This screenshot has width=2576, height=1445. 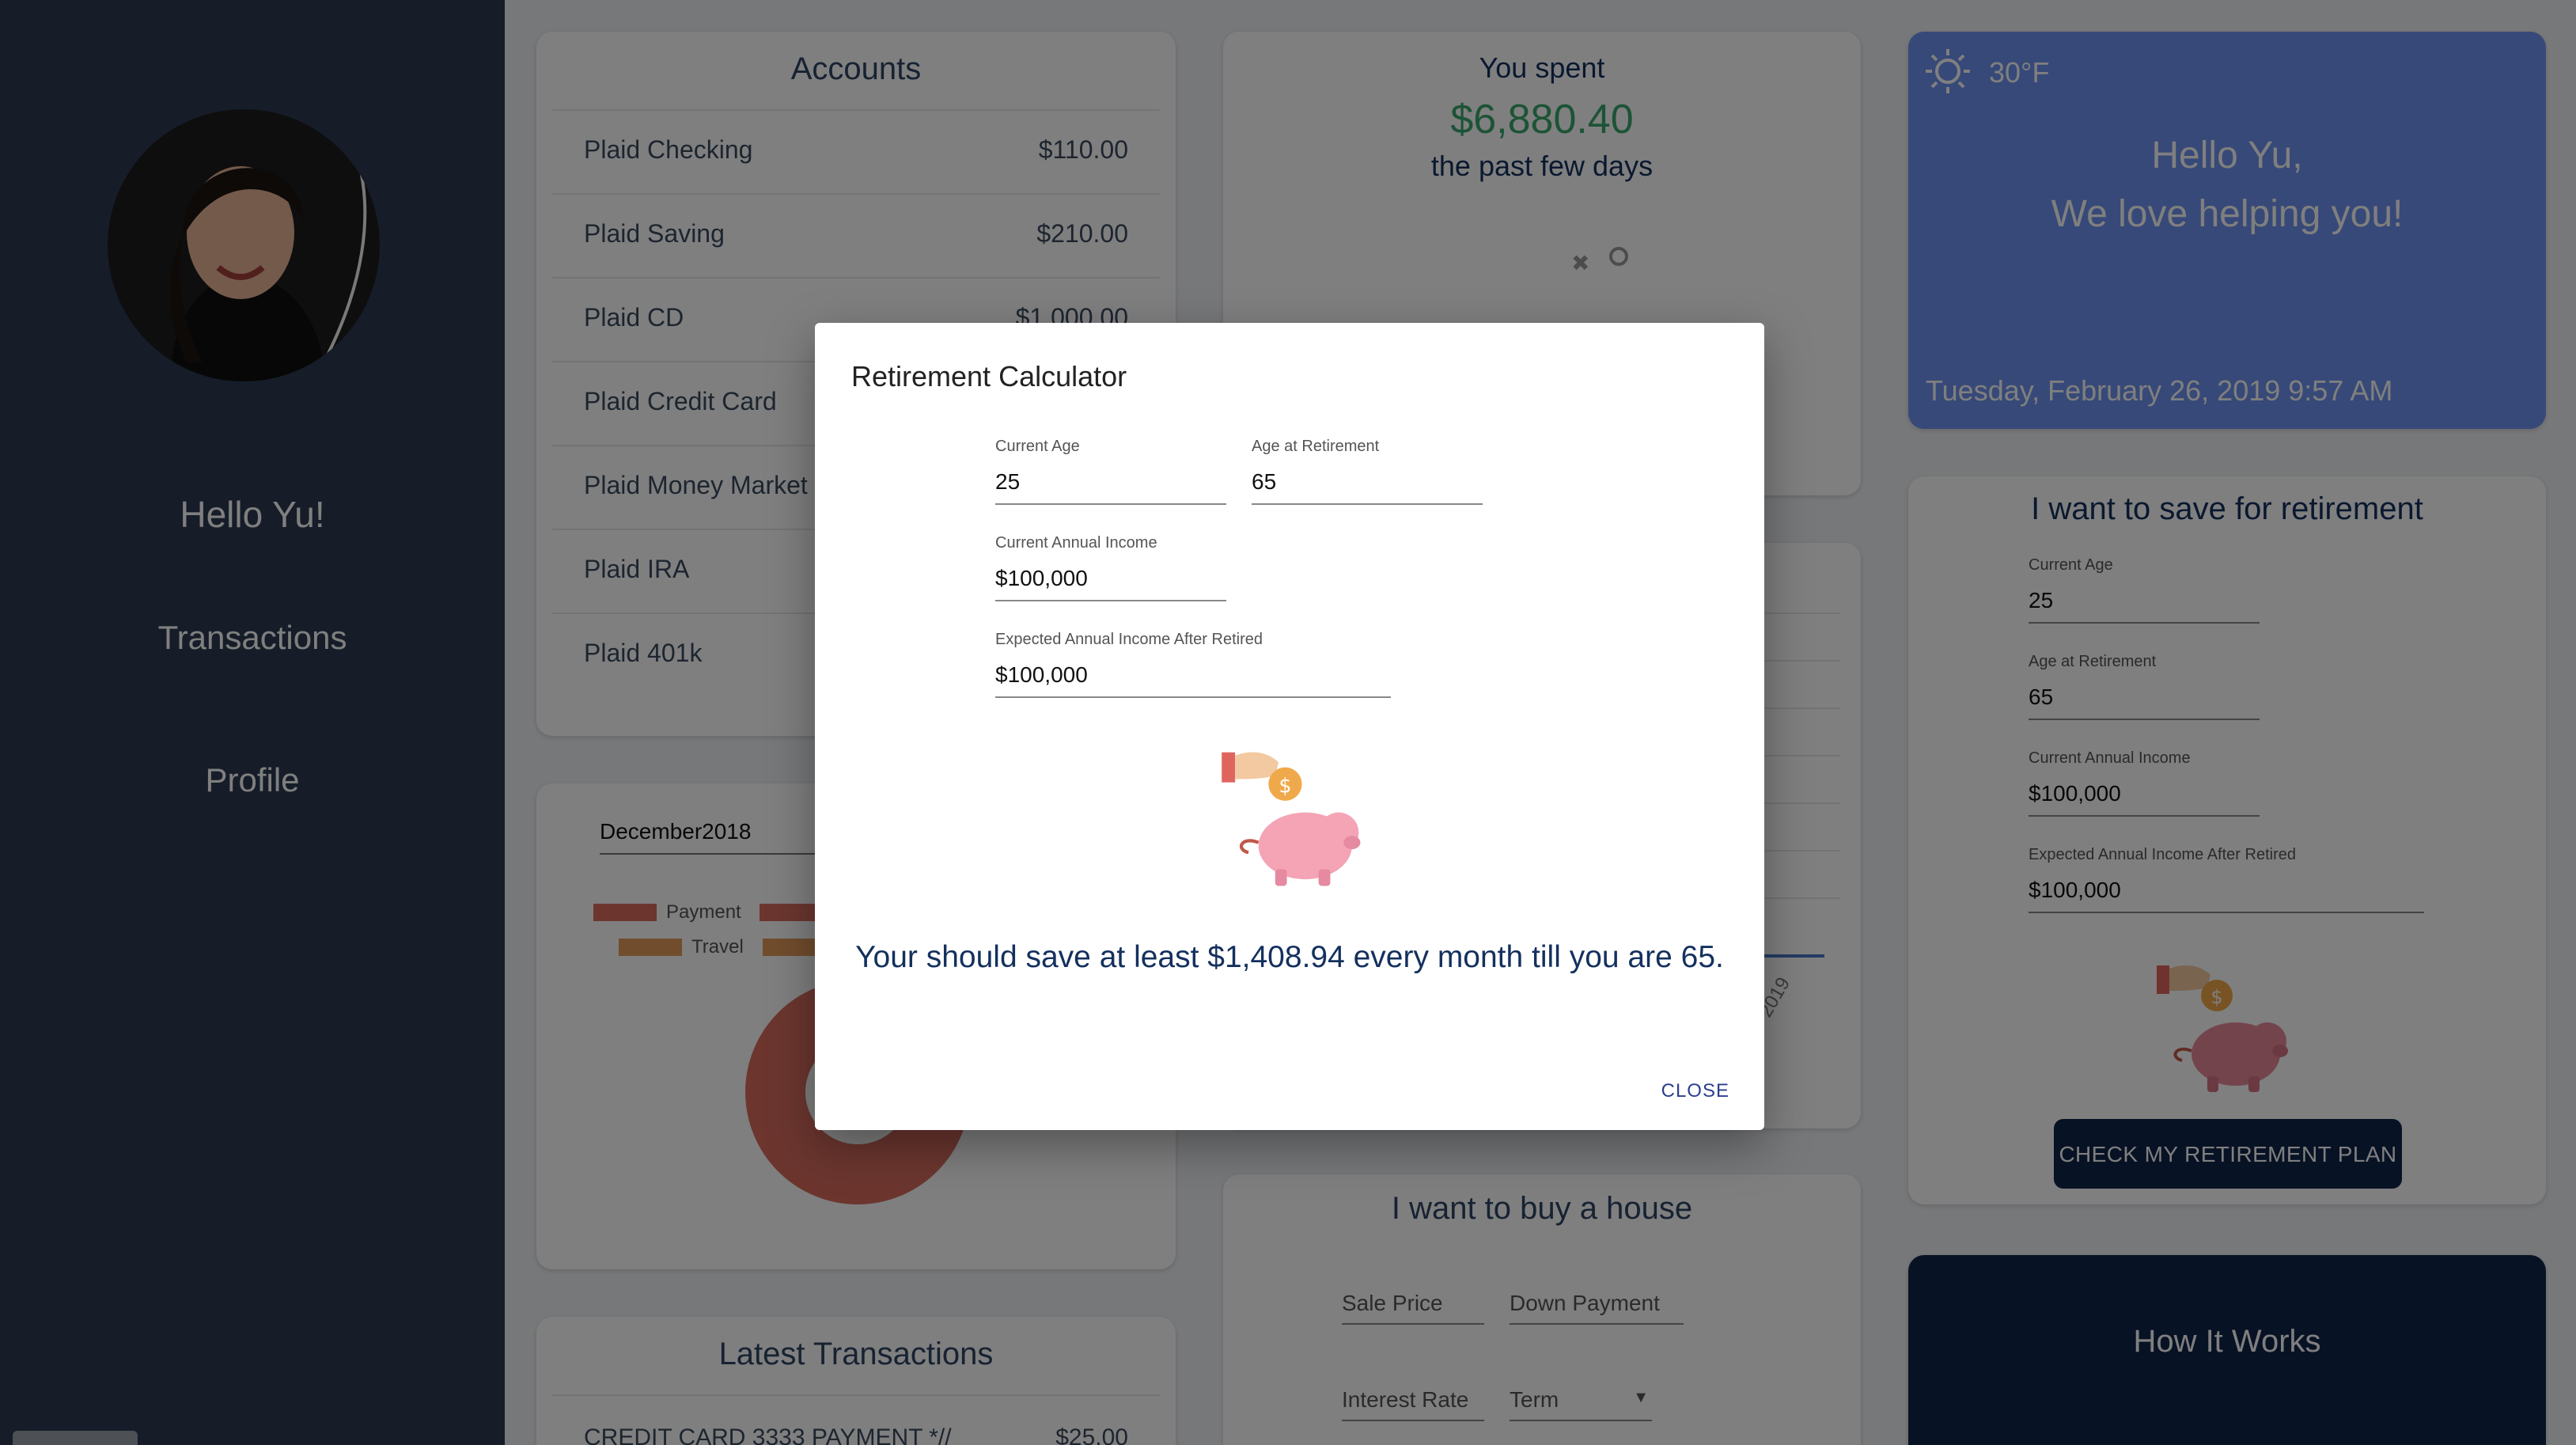 I want to click on piggy-bank-icon: $, so click(x=1291, y=819).